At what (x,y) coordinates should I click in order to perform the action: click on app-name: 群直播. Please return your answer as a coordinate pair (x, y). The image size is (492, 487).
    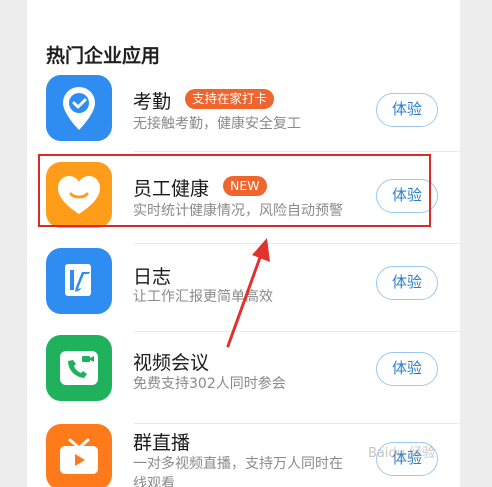
    Looking at the image, I should click on (162, 443).